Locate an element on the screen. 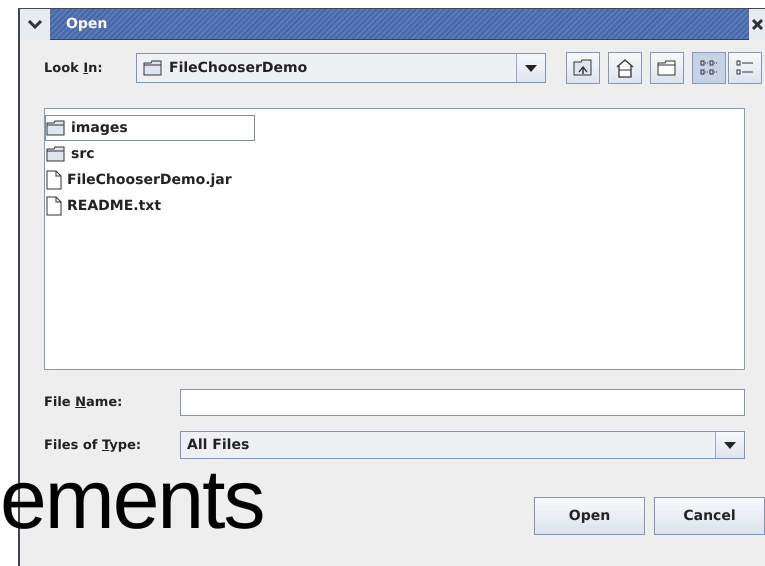 The image size is (765, 566). details-view-icon is located at coordinates (745, 68).